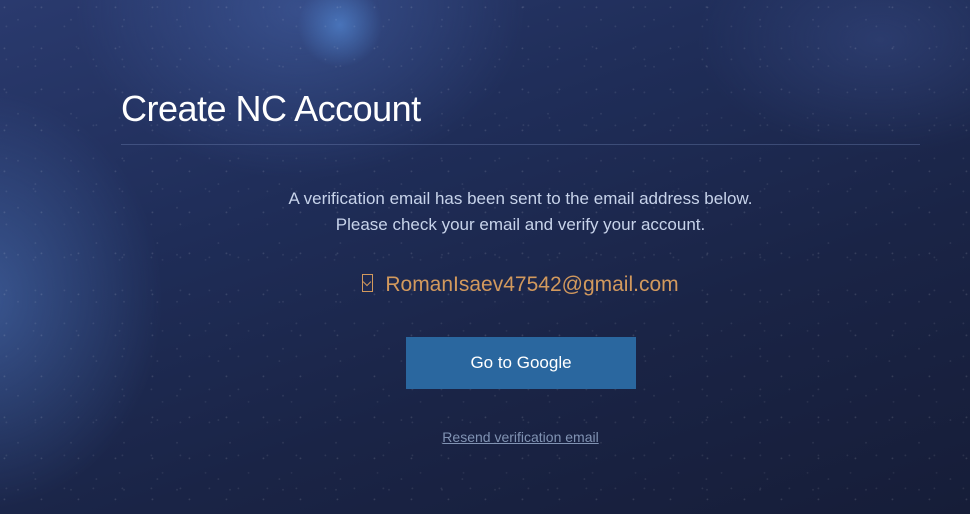 This screenshot has height=514, width=970. What do you see at coordinates (520, 144) in the screenshot?
I see `title-divider` at bounding box center [520, 144].